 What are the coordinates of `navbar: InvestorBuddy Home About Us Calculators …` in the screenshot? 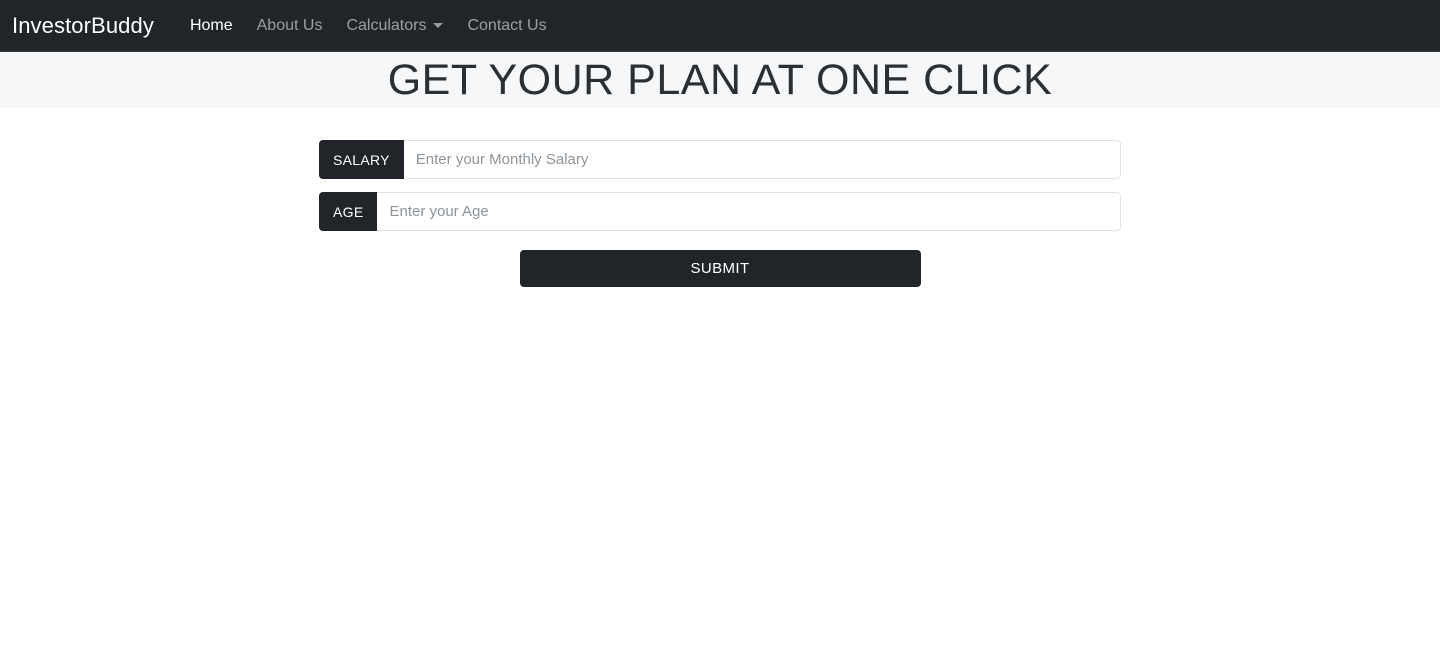 It's located at (720, 26).